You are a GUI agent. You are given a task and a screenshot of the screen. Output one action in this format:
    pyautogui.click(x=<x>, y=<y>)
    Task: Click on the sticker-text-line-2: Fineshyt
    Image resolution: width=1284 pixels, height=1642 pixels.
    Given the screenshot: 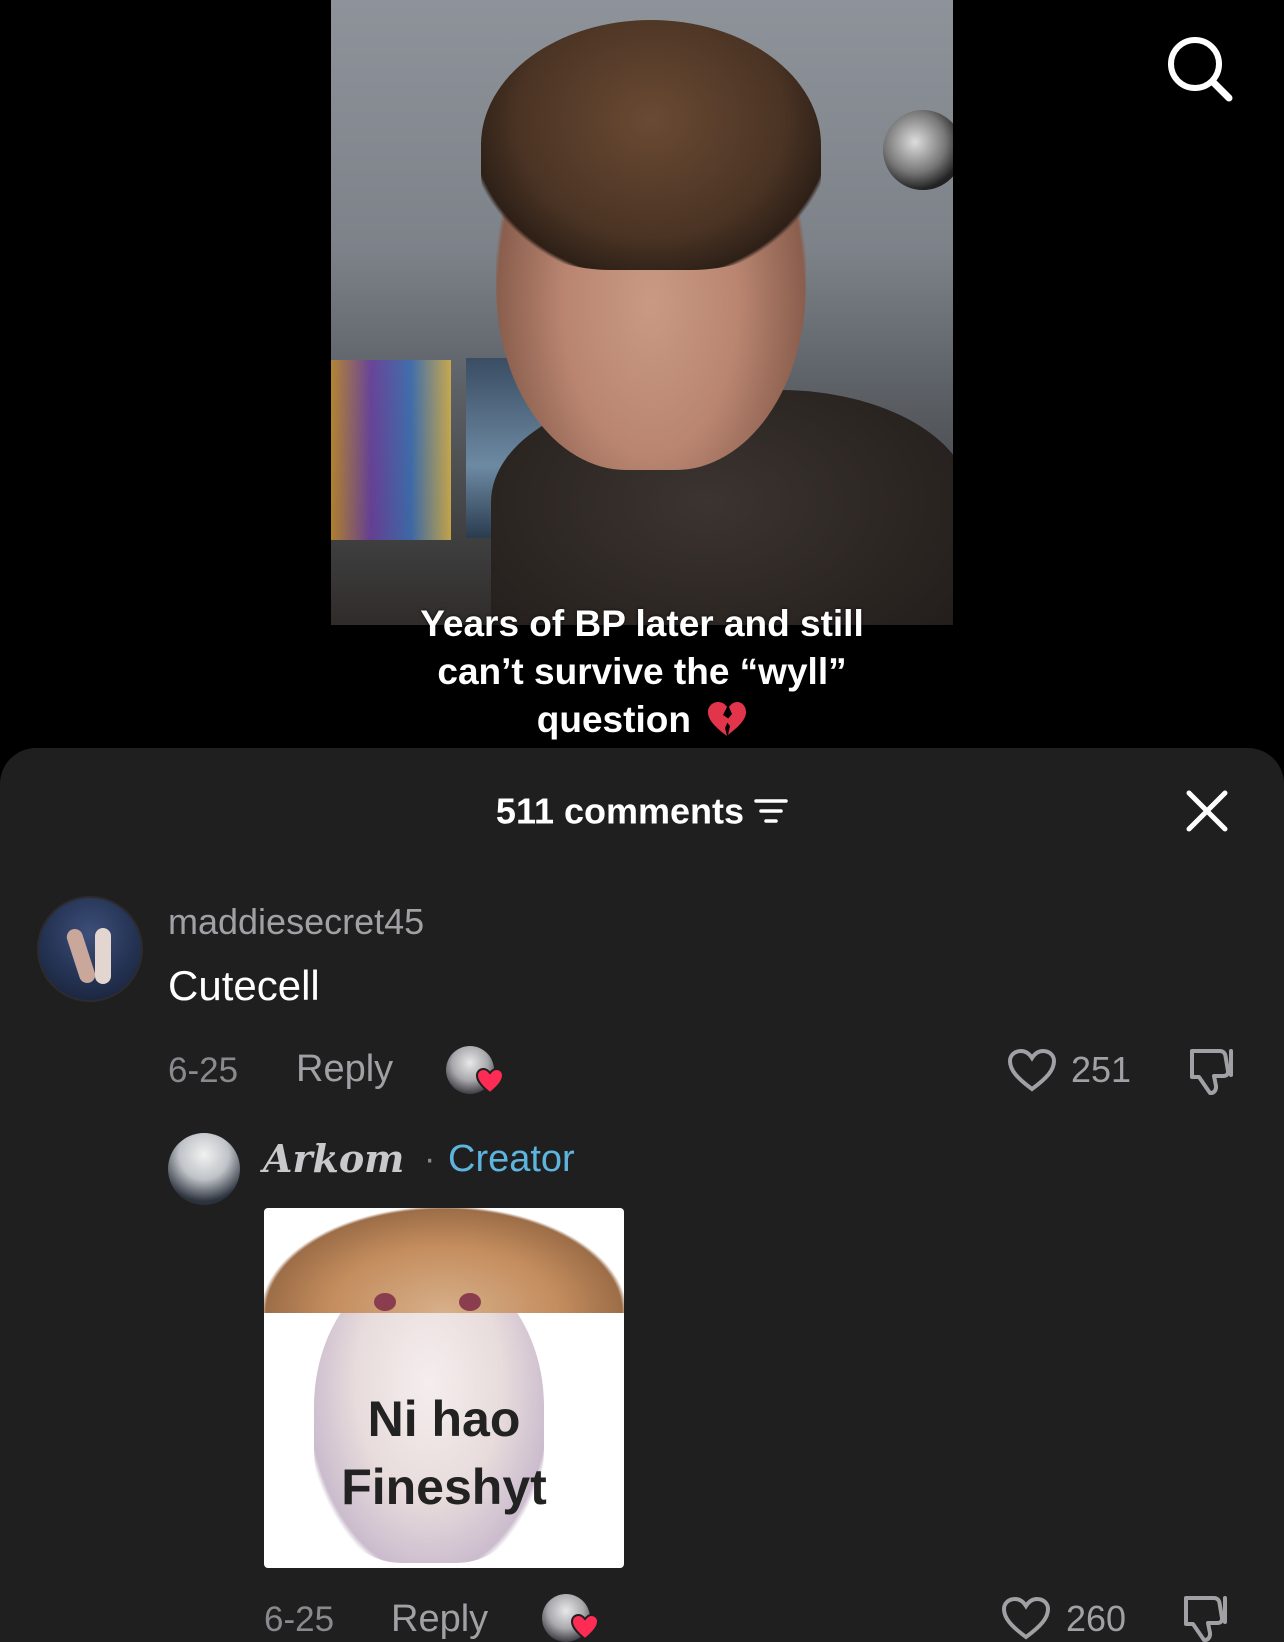 What is the action you would take?
    pyautogui.click(x=444, y=1487)
    